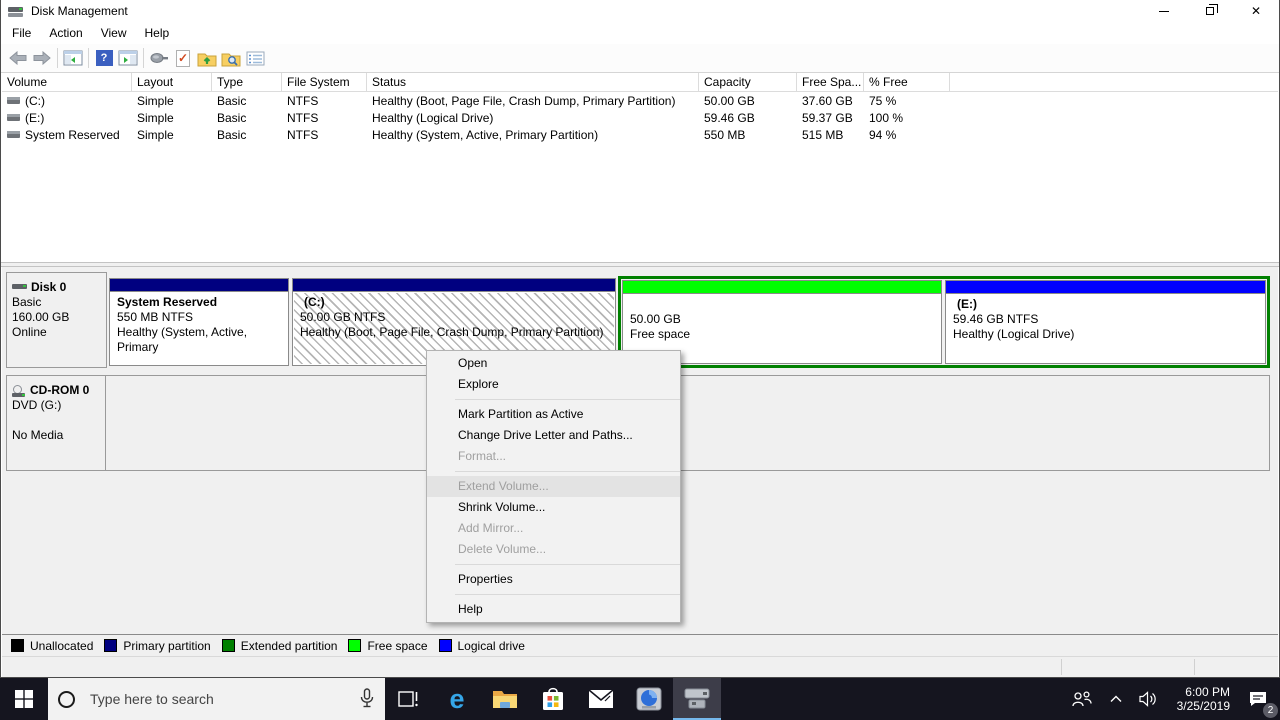 The height and width of the screenshot is (720, 1280). Describe the element at coordinates (255, 58) in the screenshot. I see `properties-list-button` at that location.